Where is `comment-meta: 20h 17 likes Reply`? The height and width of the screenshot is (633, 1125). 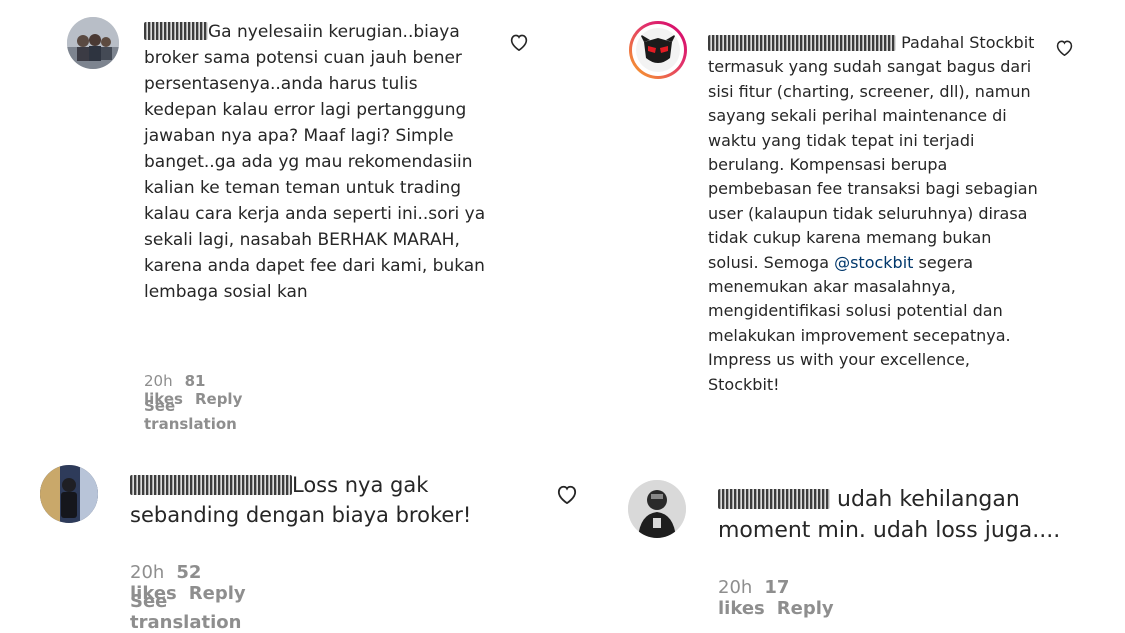 comment-meta: 20h 17 likes Reply is located at coordinates (782, 598).